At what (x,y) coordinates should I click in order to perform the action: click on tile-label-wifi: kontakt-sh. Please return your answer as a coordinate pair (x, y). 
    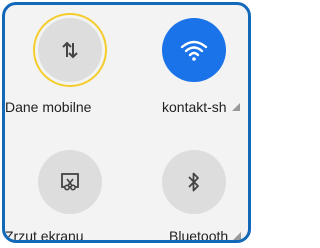
    Looking at the image, I should click on (201, 107).